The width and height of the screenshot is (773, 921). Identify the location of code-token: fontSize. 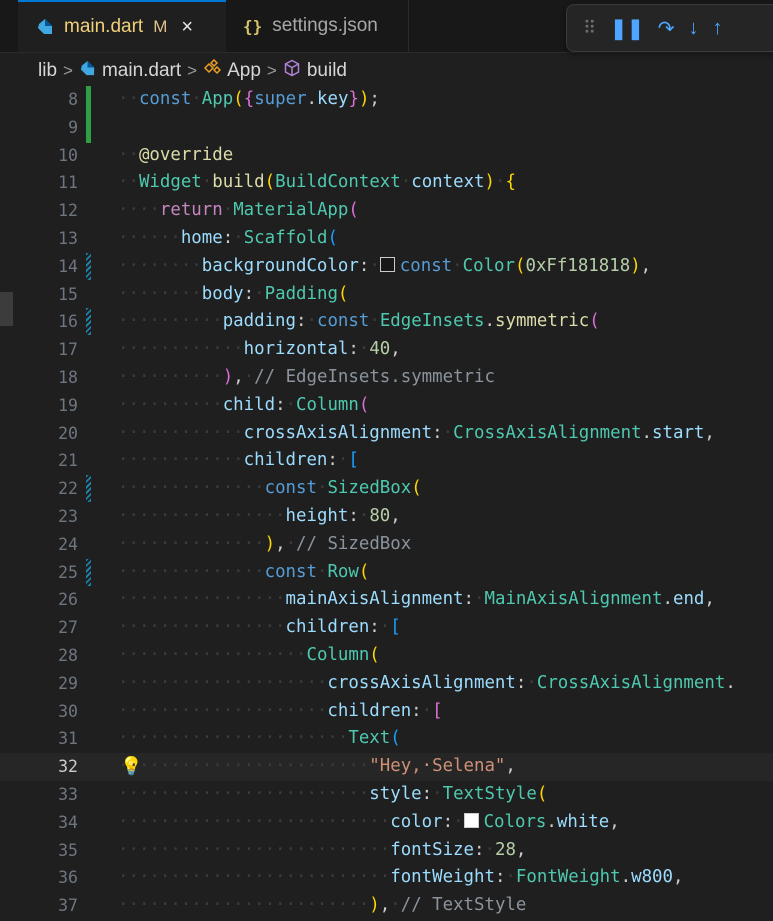
(432, 849).